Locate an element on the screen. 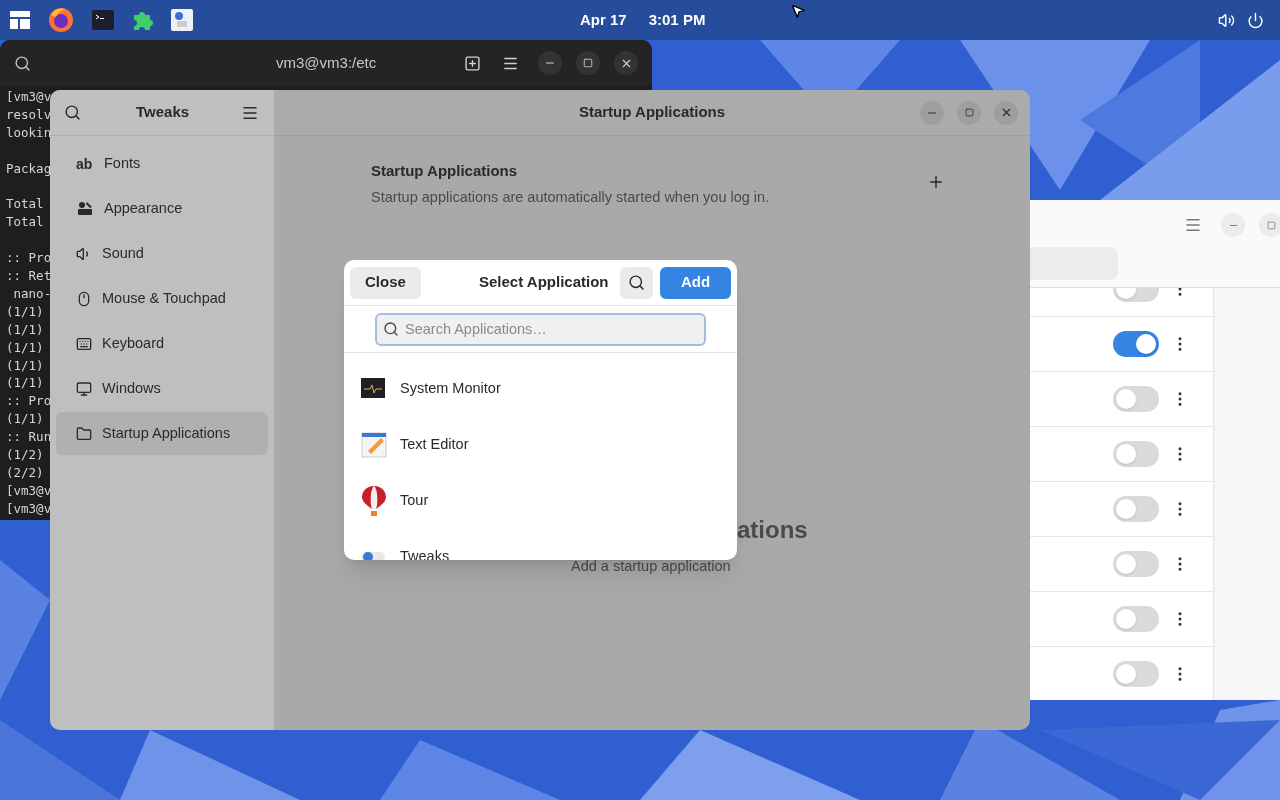 The height and width of the screenshot is (800, 1280). section-heading: Startup Applications is located at coordinates (445, 171).